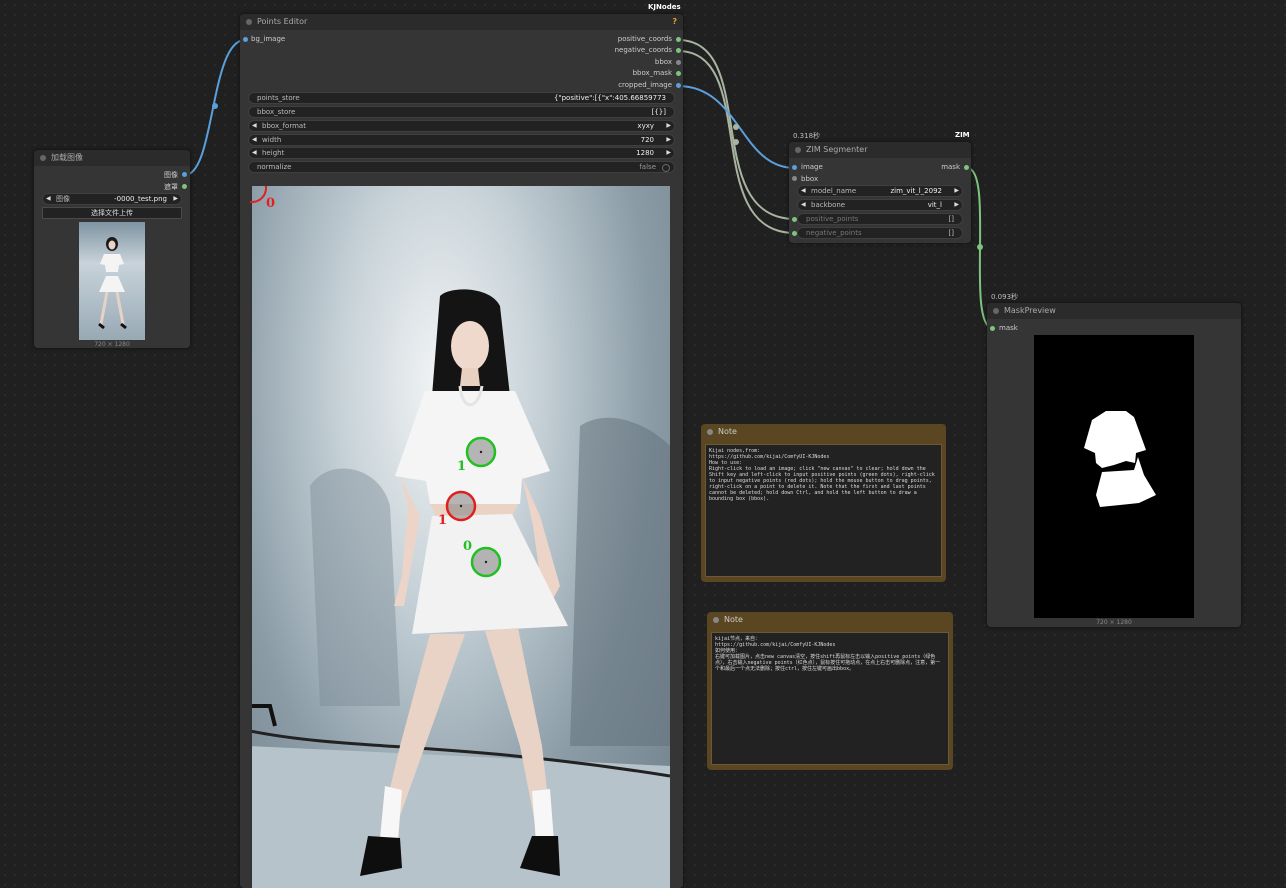 This screenshot has width=1286, height=888. I want to click on point-label-neg-1: 1, so click(443, 520).